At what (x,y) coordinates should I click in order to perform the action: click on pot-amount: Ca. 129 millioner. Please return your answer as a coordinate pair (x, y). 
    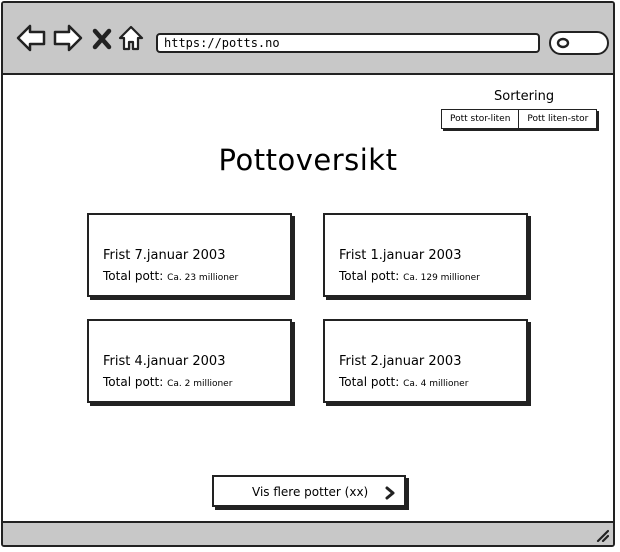
    Looking at the image, I should click on (441, 278).